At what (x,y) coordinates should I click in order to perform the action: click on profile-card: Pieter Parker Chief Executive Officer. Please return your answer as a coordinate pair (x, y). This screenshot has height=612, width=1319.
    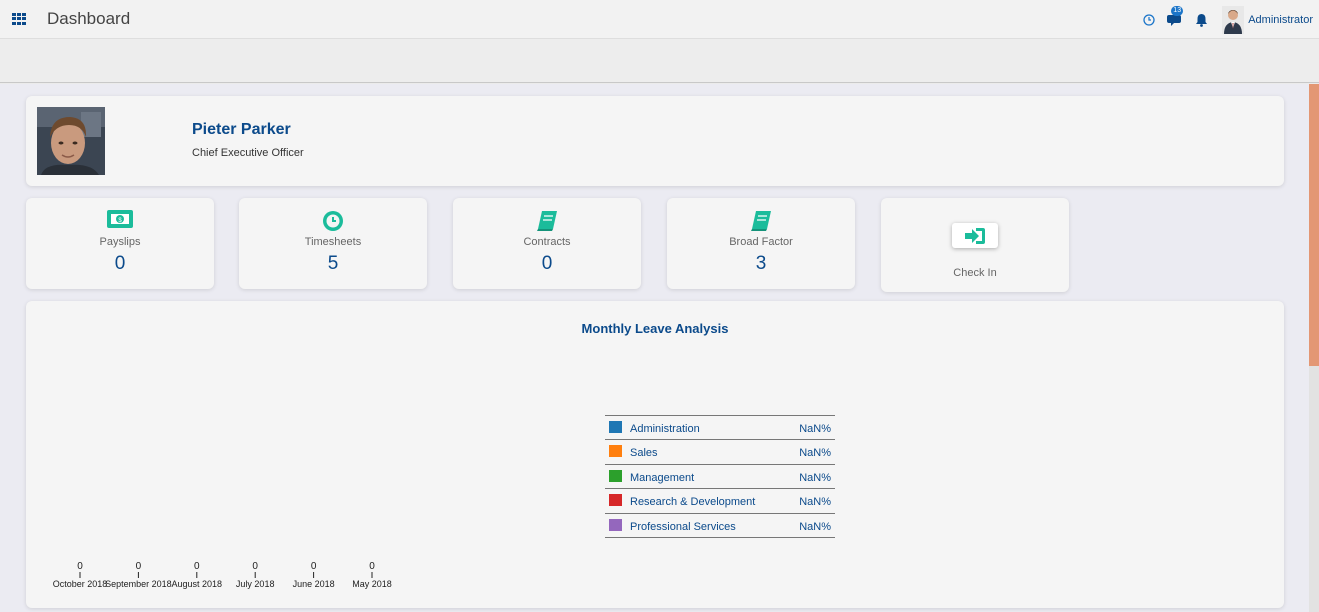
    Looking at the image, I should click on (655, 141).